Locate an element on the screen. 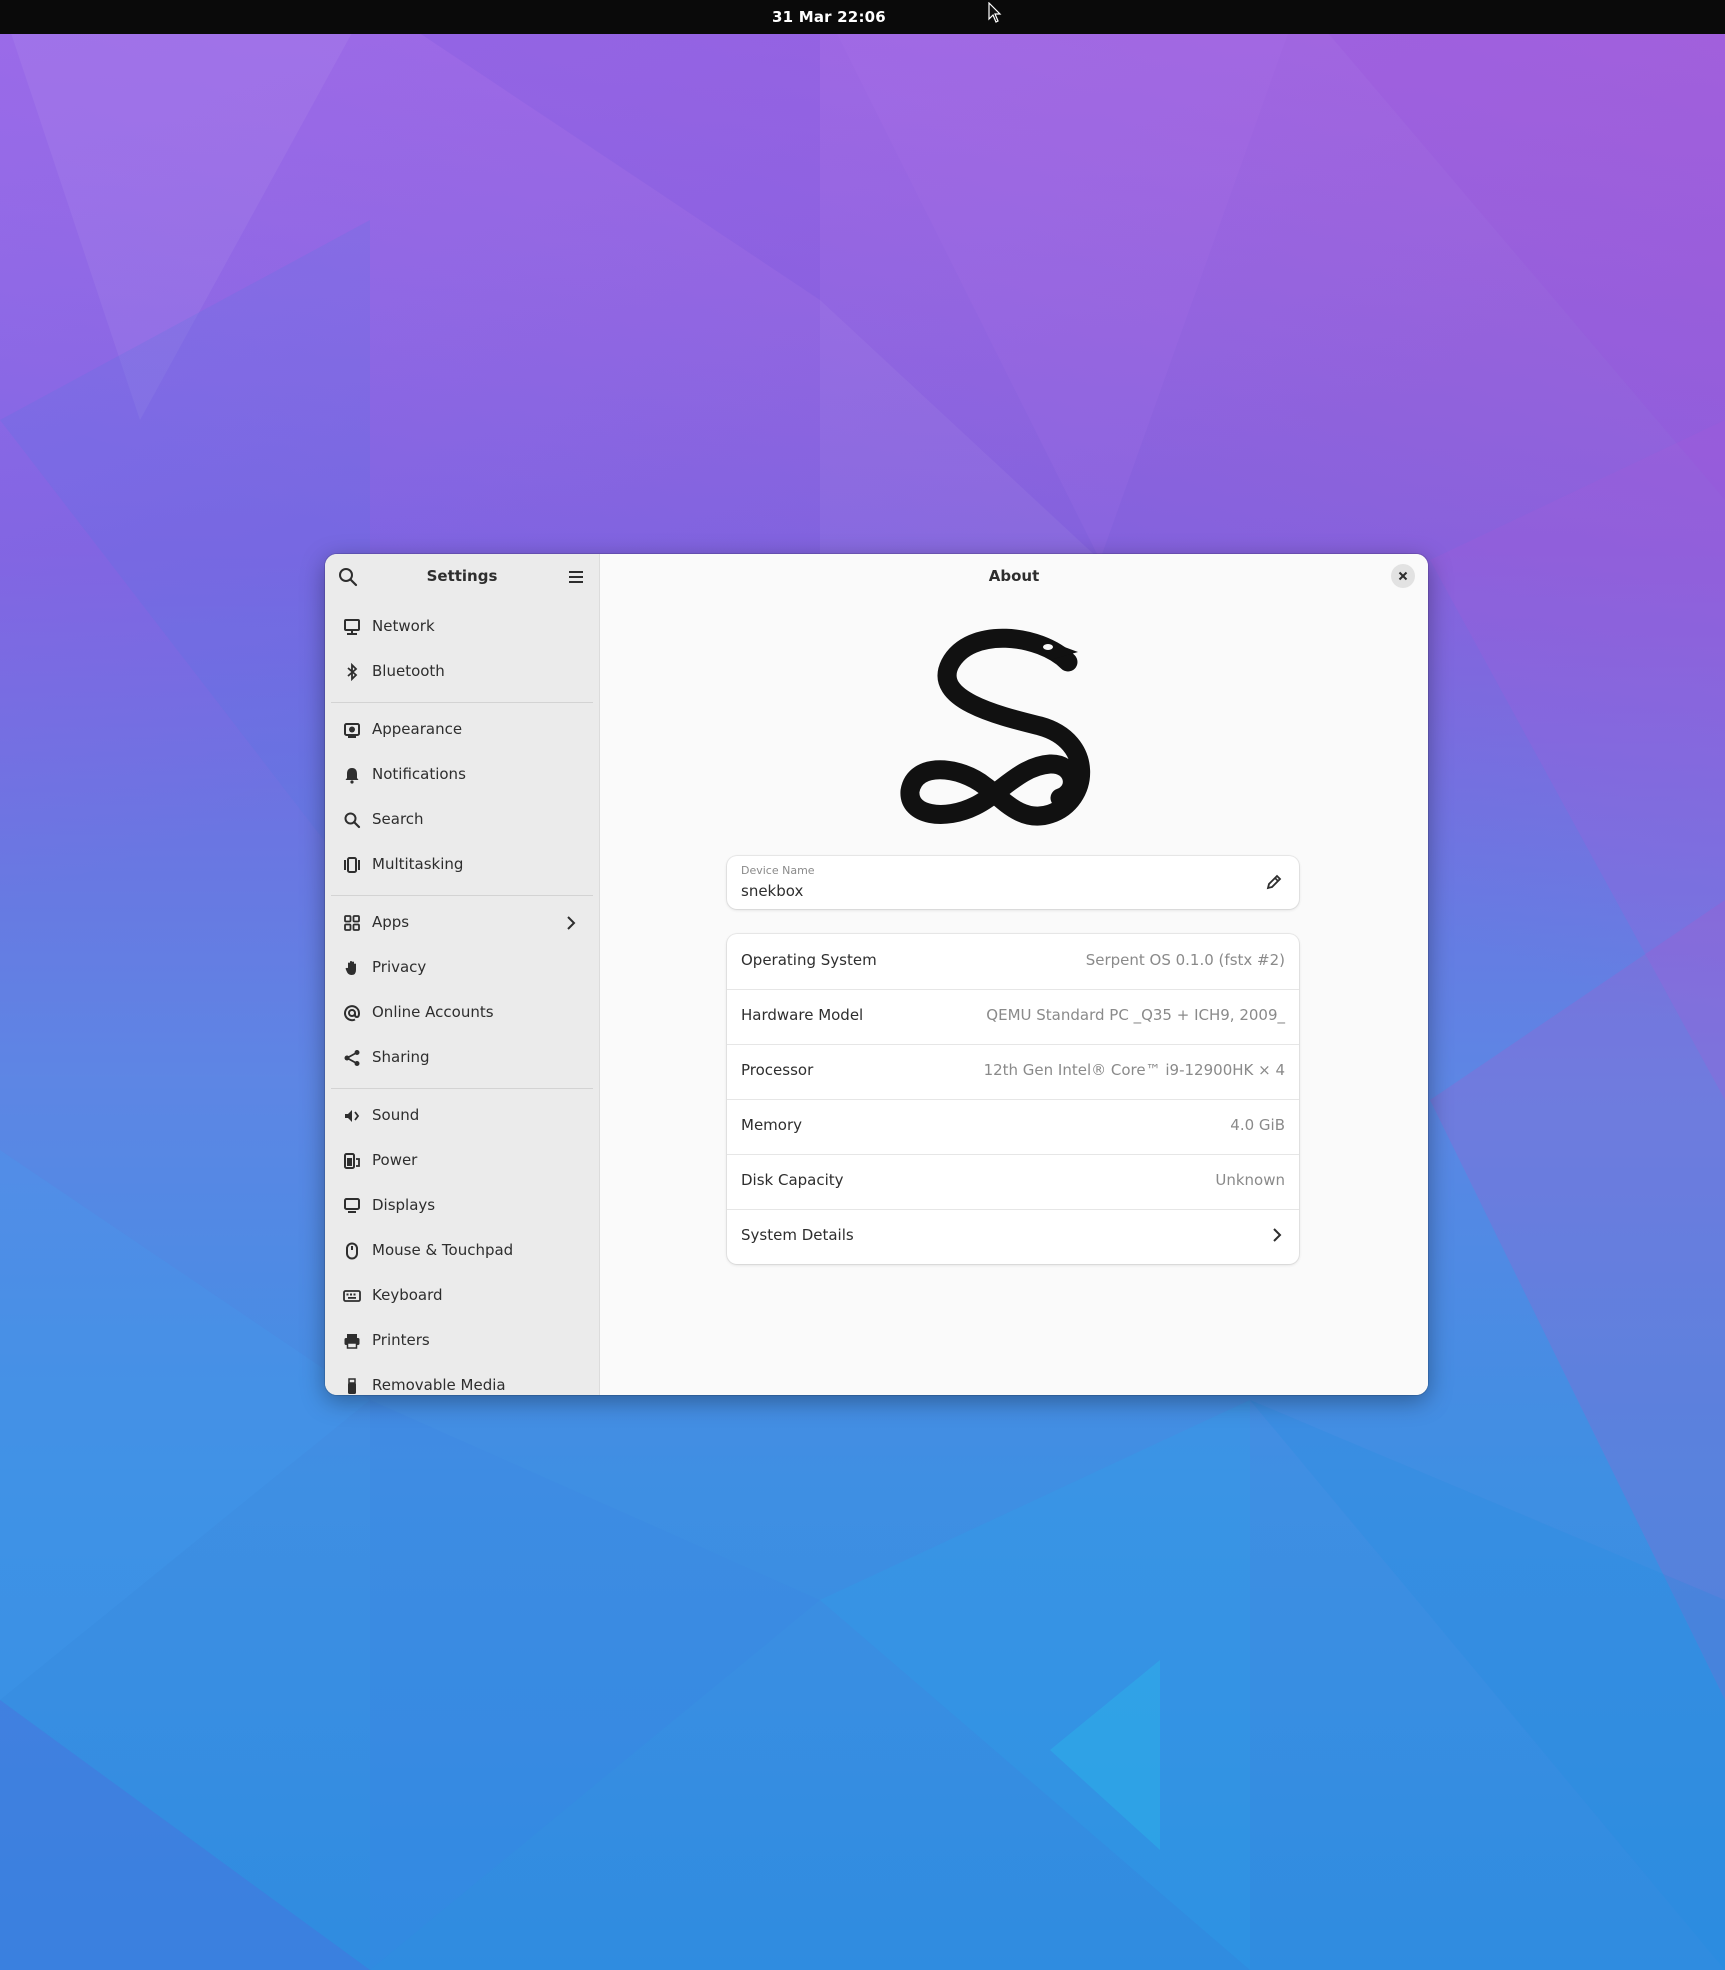 This screenshot has height=1970, width=1725. sidebar-item-label: Appearance is located at coordinates (417, 729).